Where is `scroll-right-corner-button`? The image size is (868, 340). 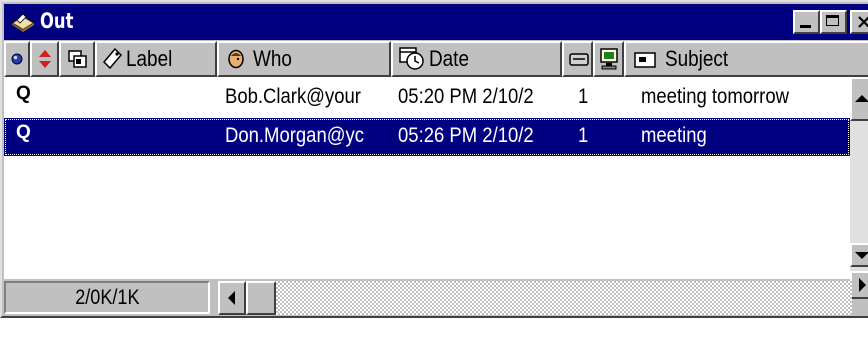
scroll-right-corner-button is located at coordinates (859, 285).